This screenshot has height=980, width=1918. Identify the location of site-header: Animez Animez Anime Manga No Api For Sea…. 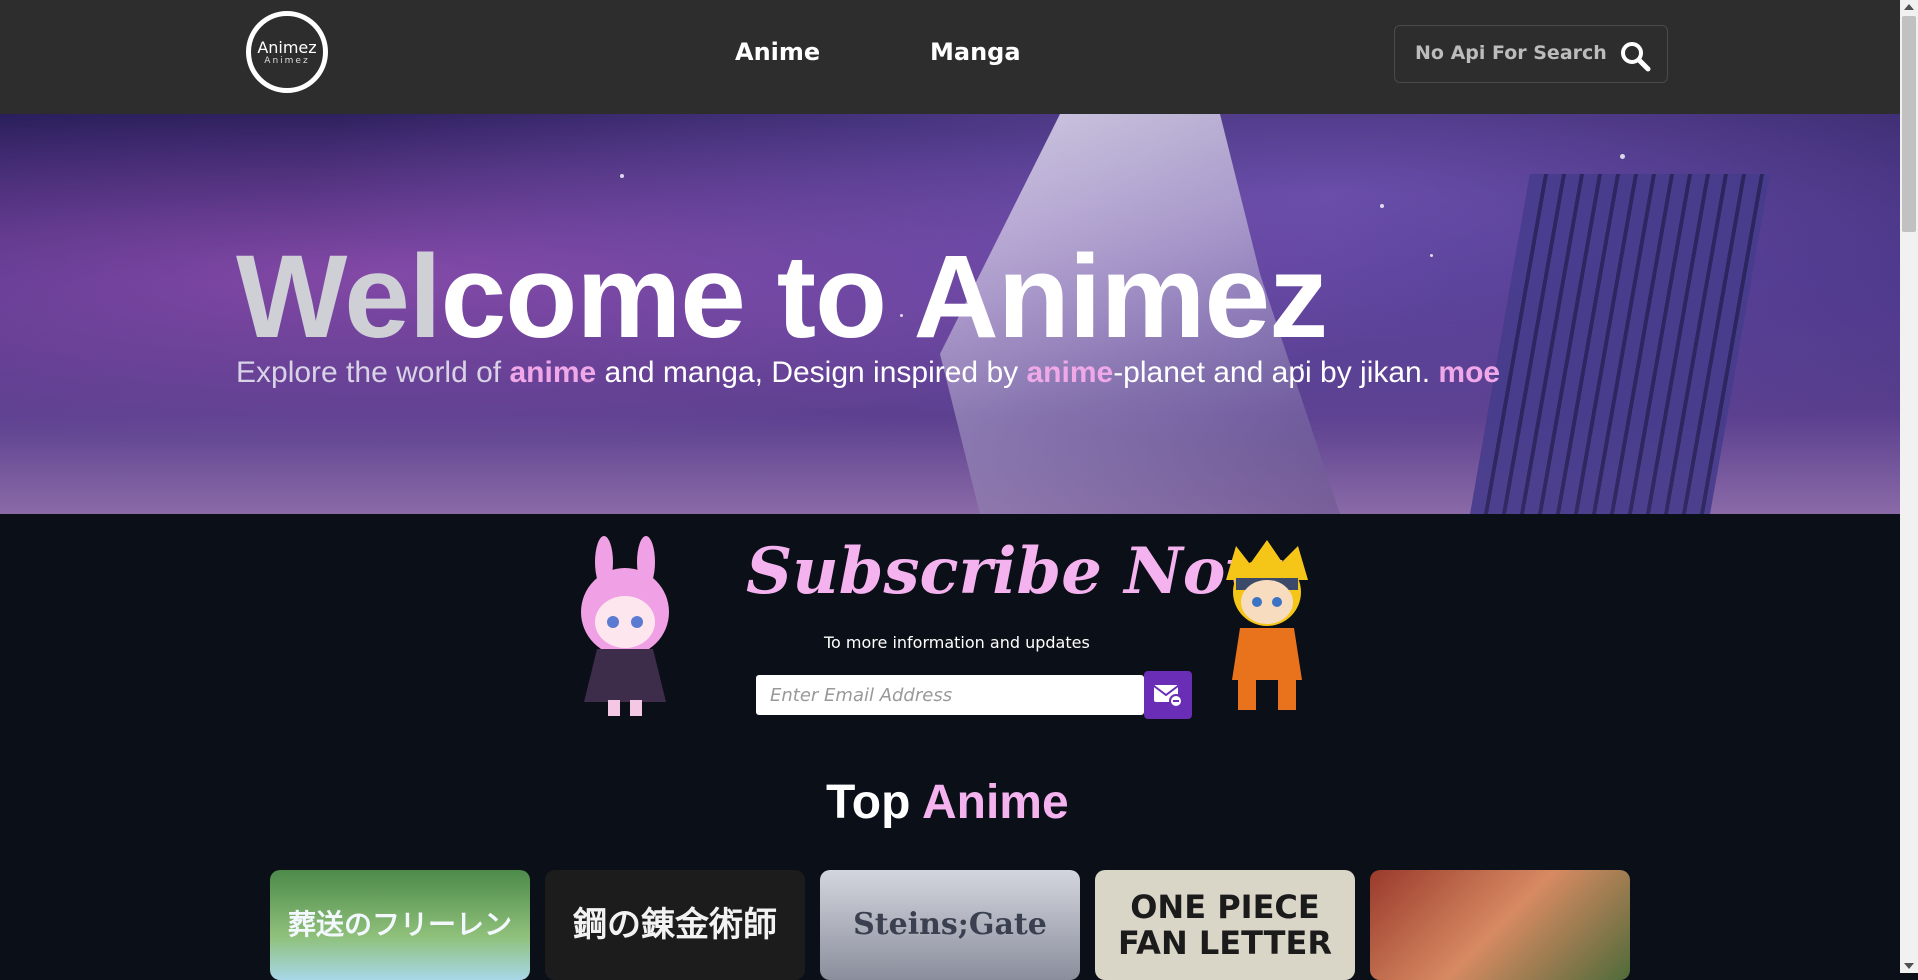
(950, 57).